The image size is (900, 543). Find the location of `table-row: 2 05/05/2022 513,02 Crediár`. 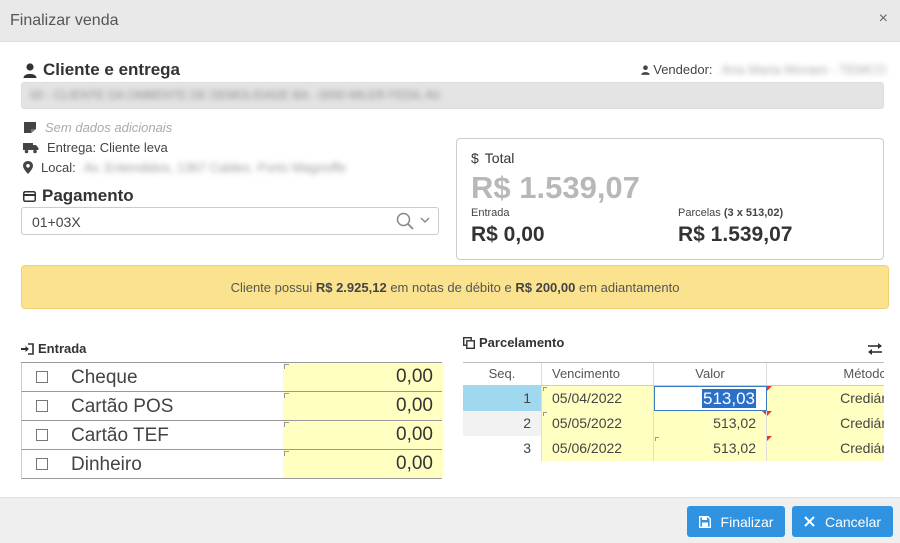

table-row: 2 05/05/2022 513,02 Crediár is located at coordinates (673, 423).